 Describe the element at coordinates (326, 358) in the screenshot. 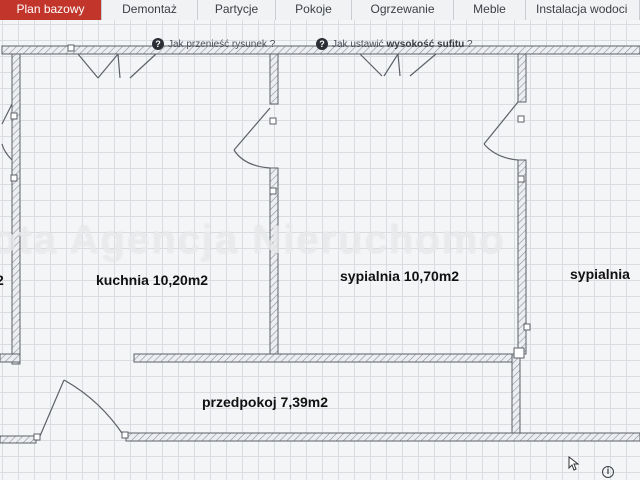

I see `wall-rooms-bottom` at that location.